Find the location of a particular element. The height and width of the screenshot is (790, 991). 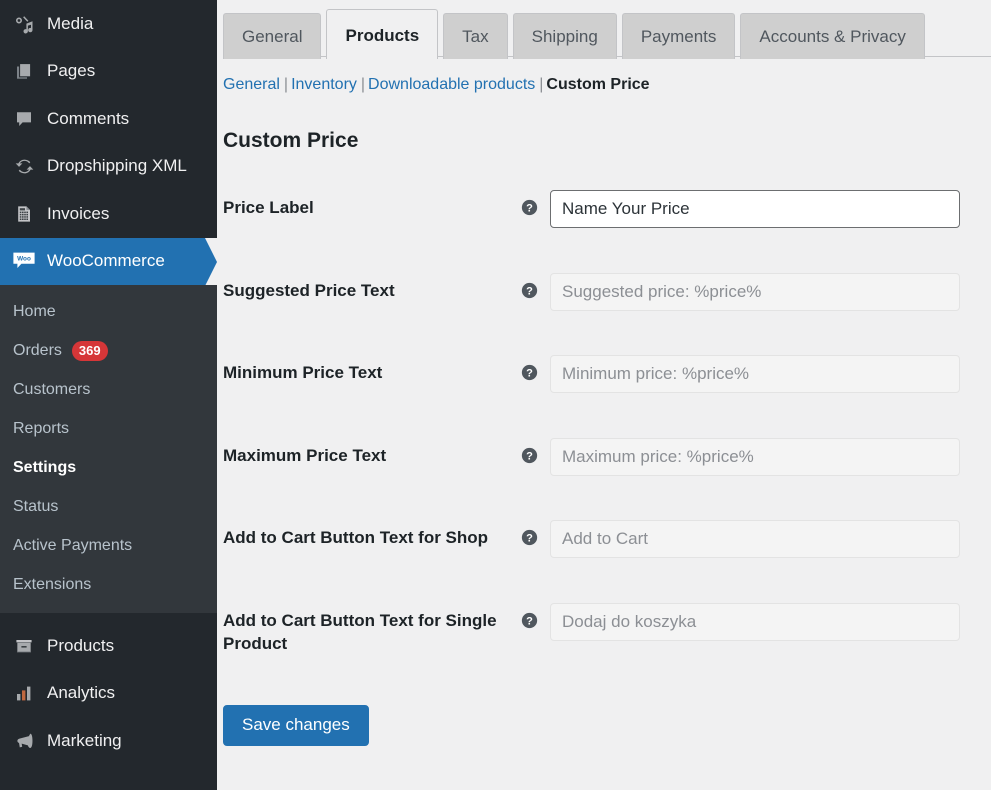

sidebar-item-label: WooCommerce is located at coordinates (106, 261).